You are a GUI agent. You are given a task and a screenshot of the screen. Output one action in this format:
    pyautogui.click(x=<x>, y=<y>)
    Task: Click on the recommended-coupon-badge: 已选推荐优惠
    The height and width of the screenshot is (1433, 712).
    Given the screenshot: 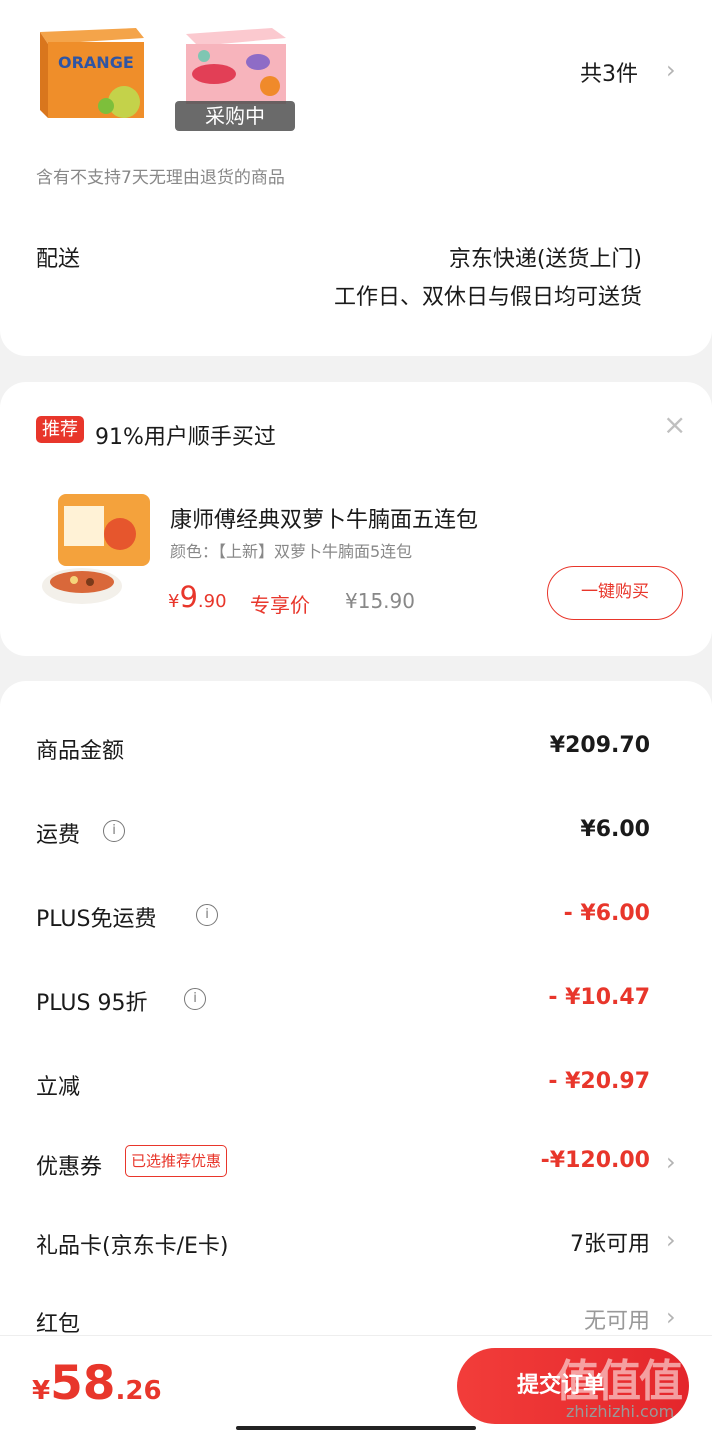 What is the action you would take?
    pyautogui.click(x=176, y=1161)
    